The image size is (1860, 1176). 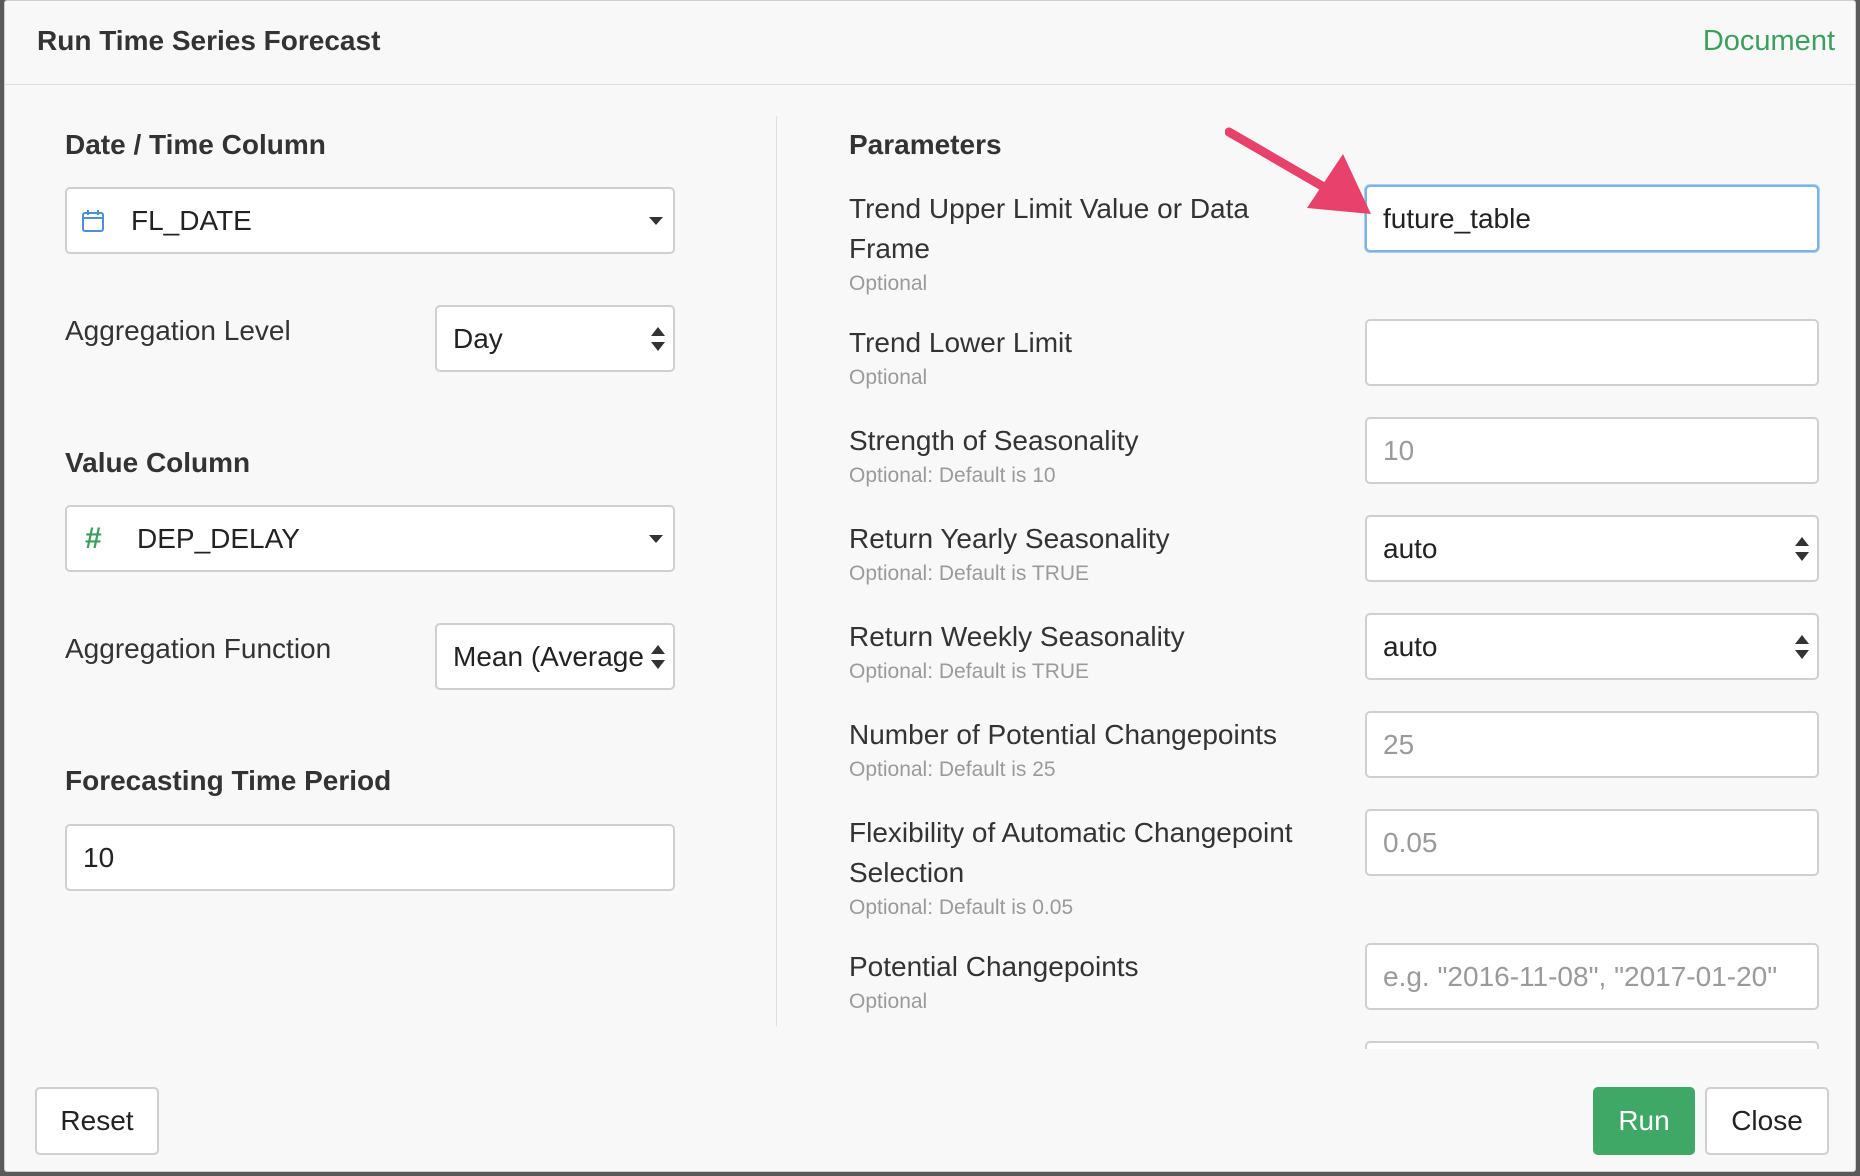 I want to click on aggregation-function-label: Aggregation Function, so click(x=198, y=648).